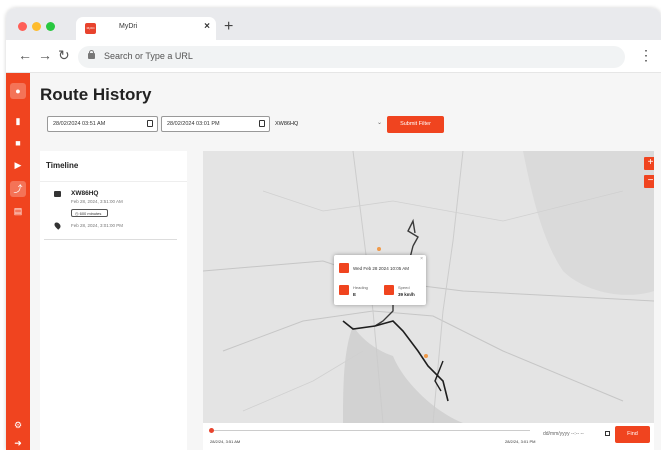 This screenshot has width=661, height=450. I want to click on favicon: MyDri, so click(90, 28).